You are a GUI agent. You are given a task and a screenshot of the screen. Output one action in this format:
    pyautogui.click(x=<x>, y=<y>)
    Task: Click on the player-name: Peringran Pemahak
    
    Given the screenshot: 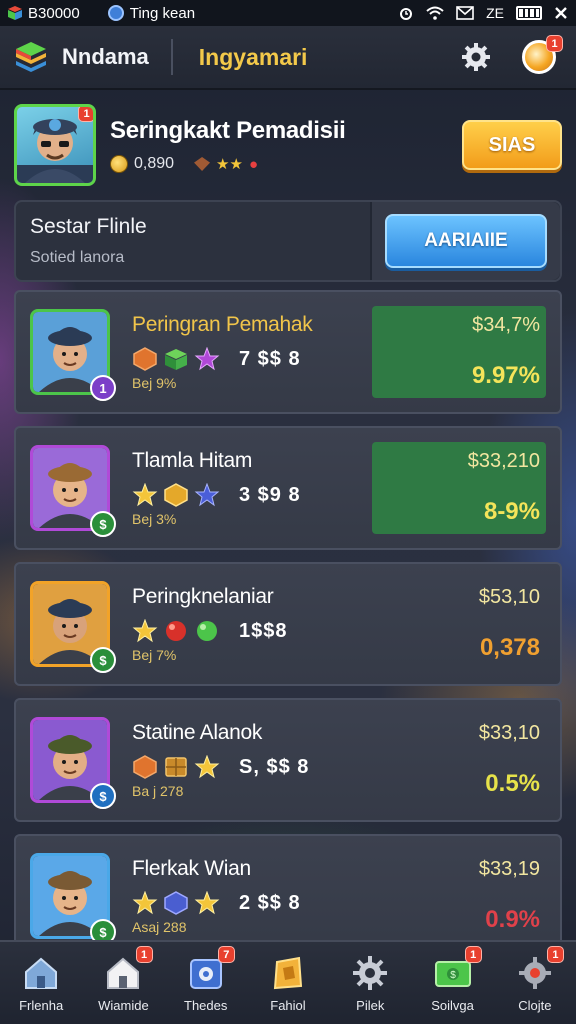 What is the action you would take?
    pyautogui.click(x=222, y=324)
    